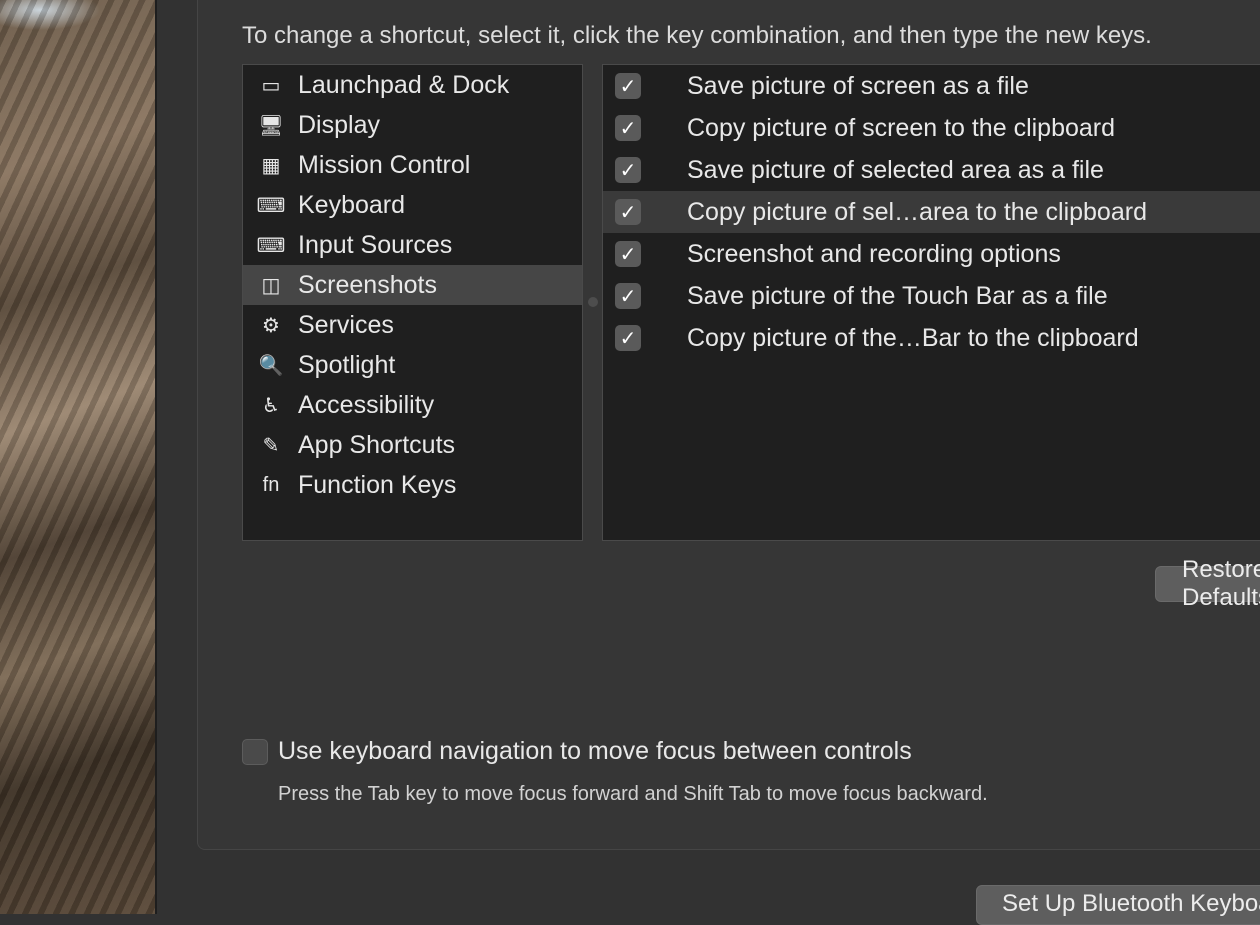 The height and width of the screenshot is (925, 1260). What do you see at coordinates (77, 457) in the screenshot?
I see `desktop-wallpaper` at bounding box center [77, 457].